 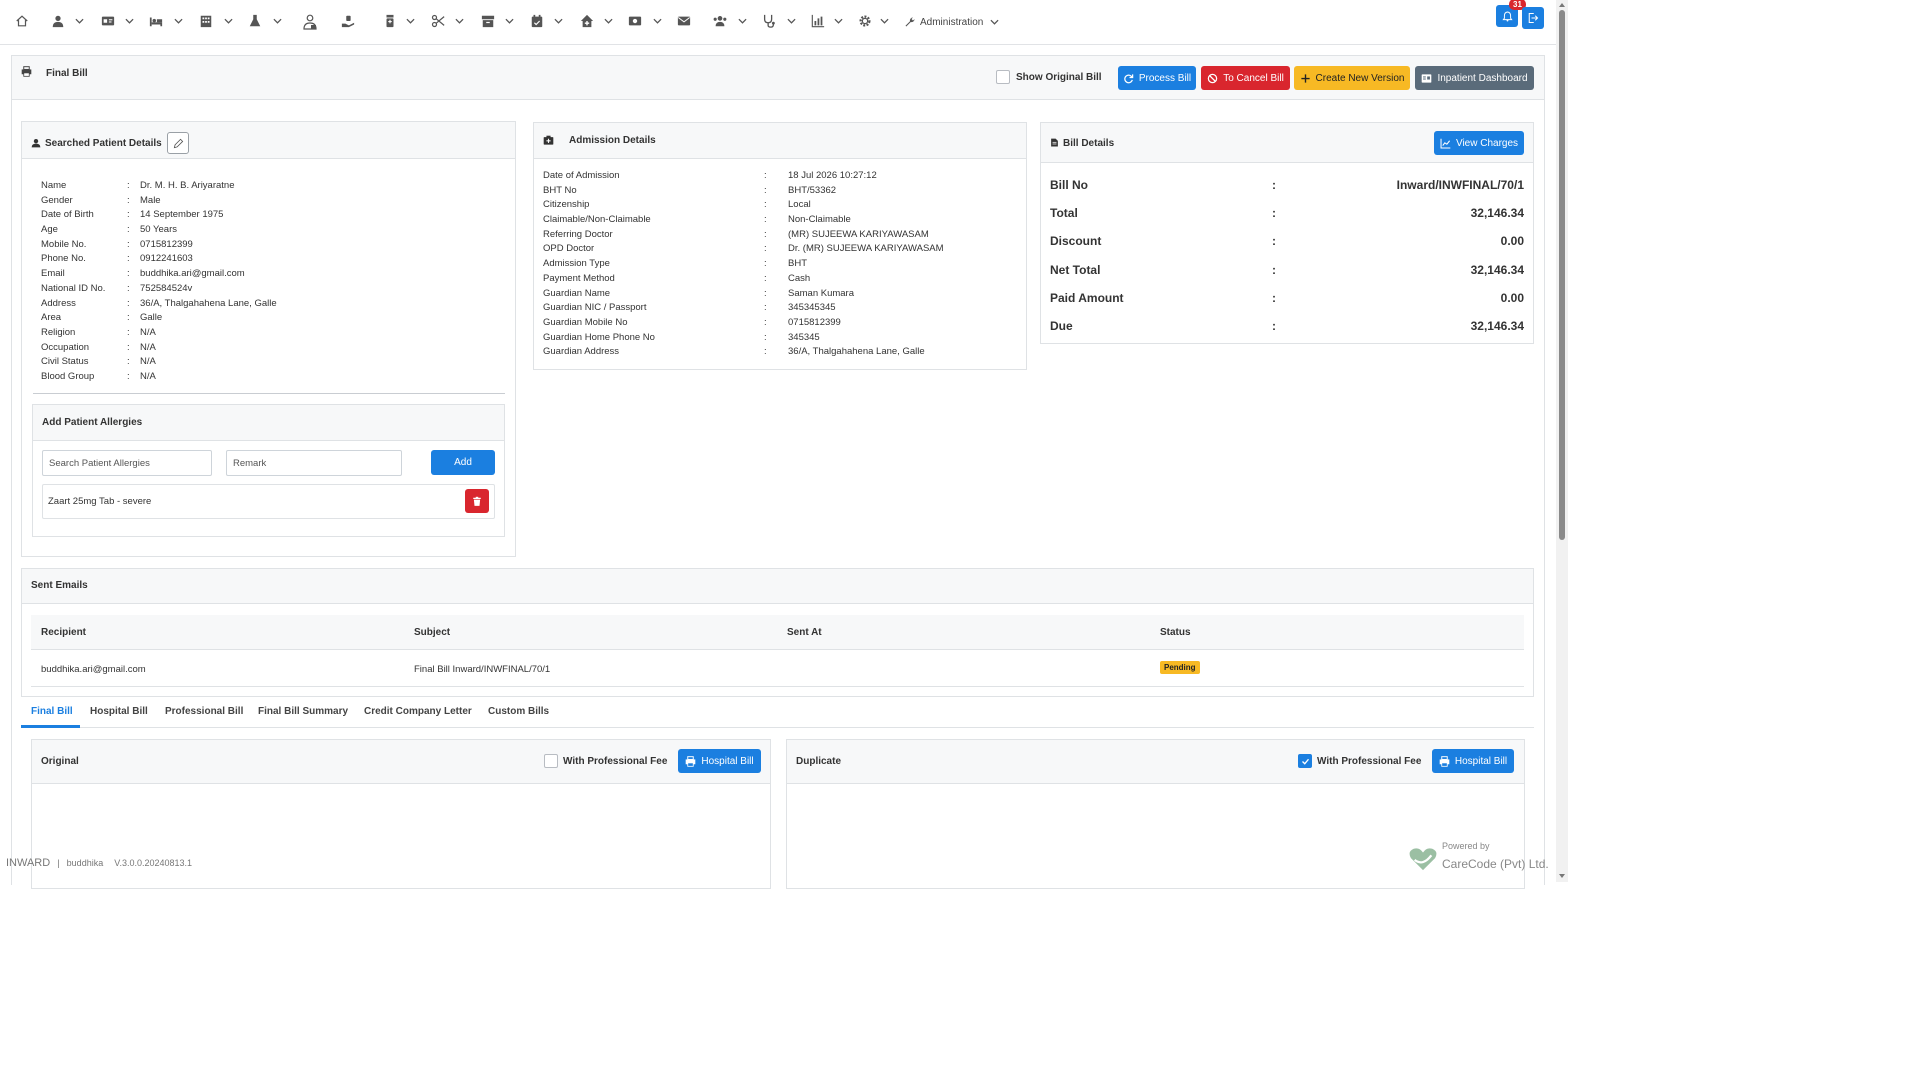 What do you see at coordinates (783, 308) in the screenshot?
I see `detail-row: Guardian NIC / Passport: 345345345` at bounding box center [783, 308].